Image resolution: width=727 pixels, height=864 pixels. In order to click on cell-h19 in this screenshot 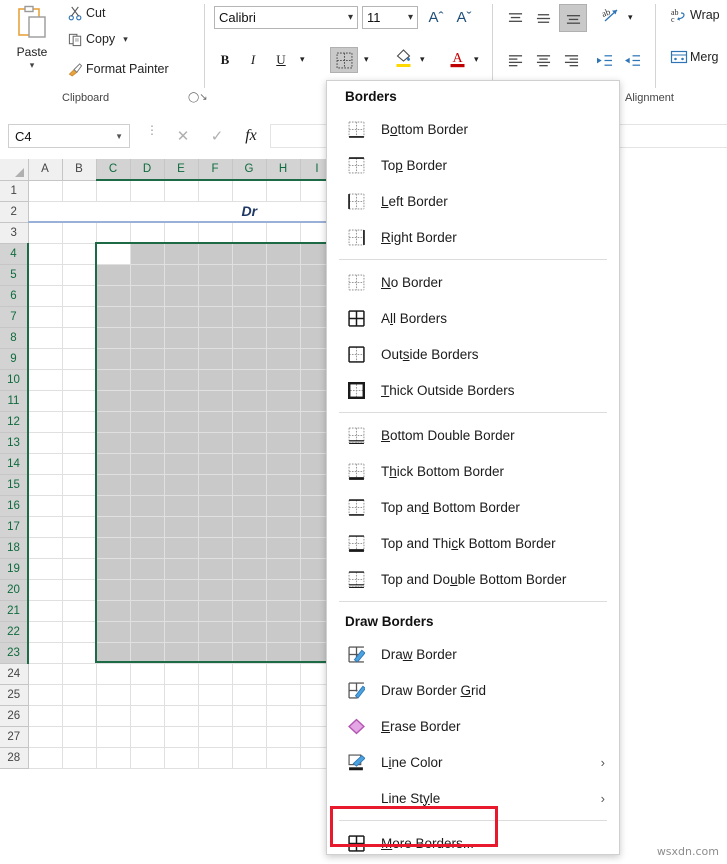, I will do `click(283, 569)`.